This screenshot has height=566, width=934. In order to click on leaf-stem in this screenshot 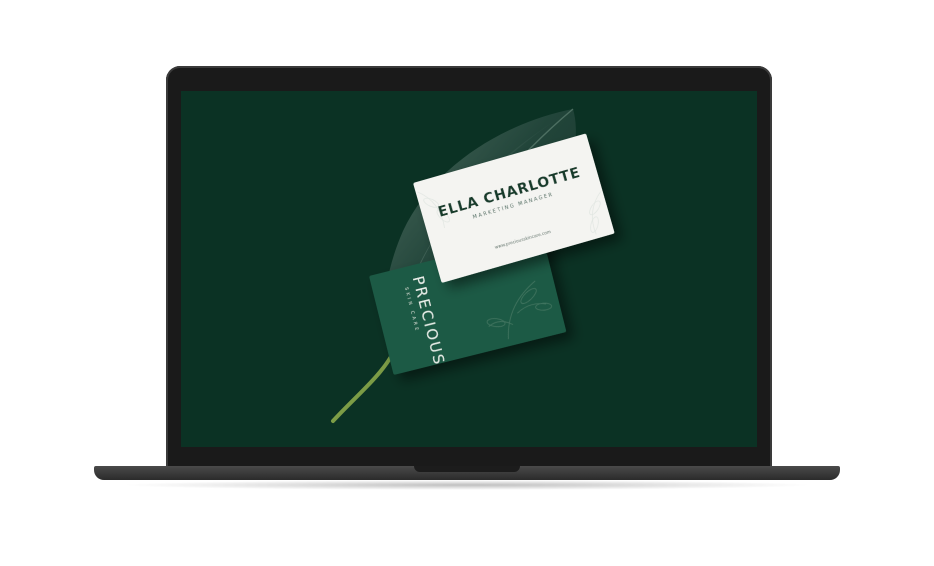, I will do `click(363, 387)`.